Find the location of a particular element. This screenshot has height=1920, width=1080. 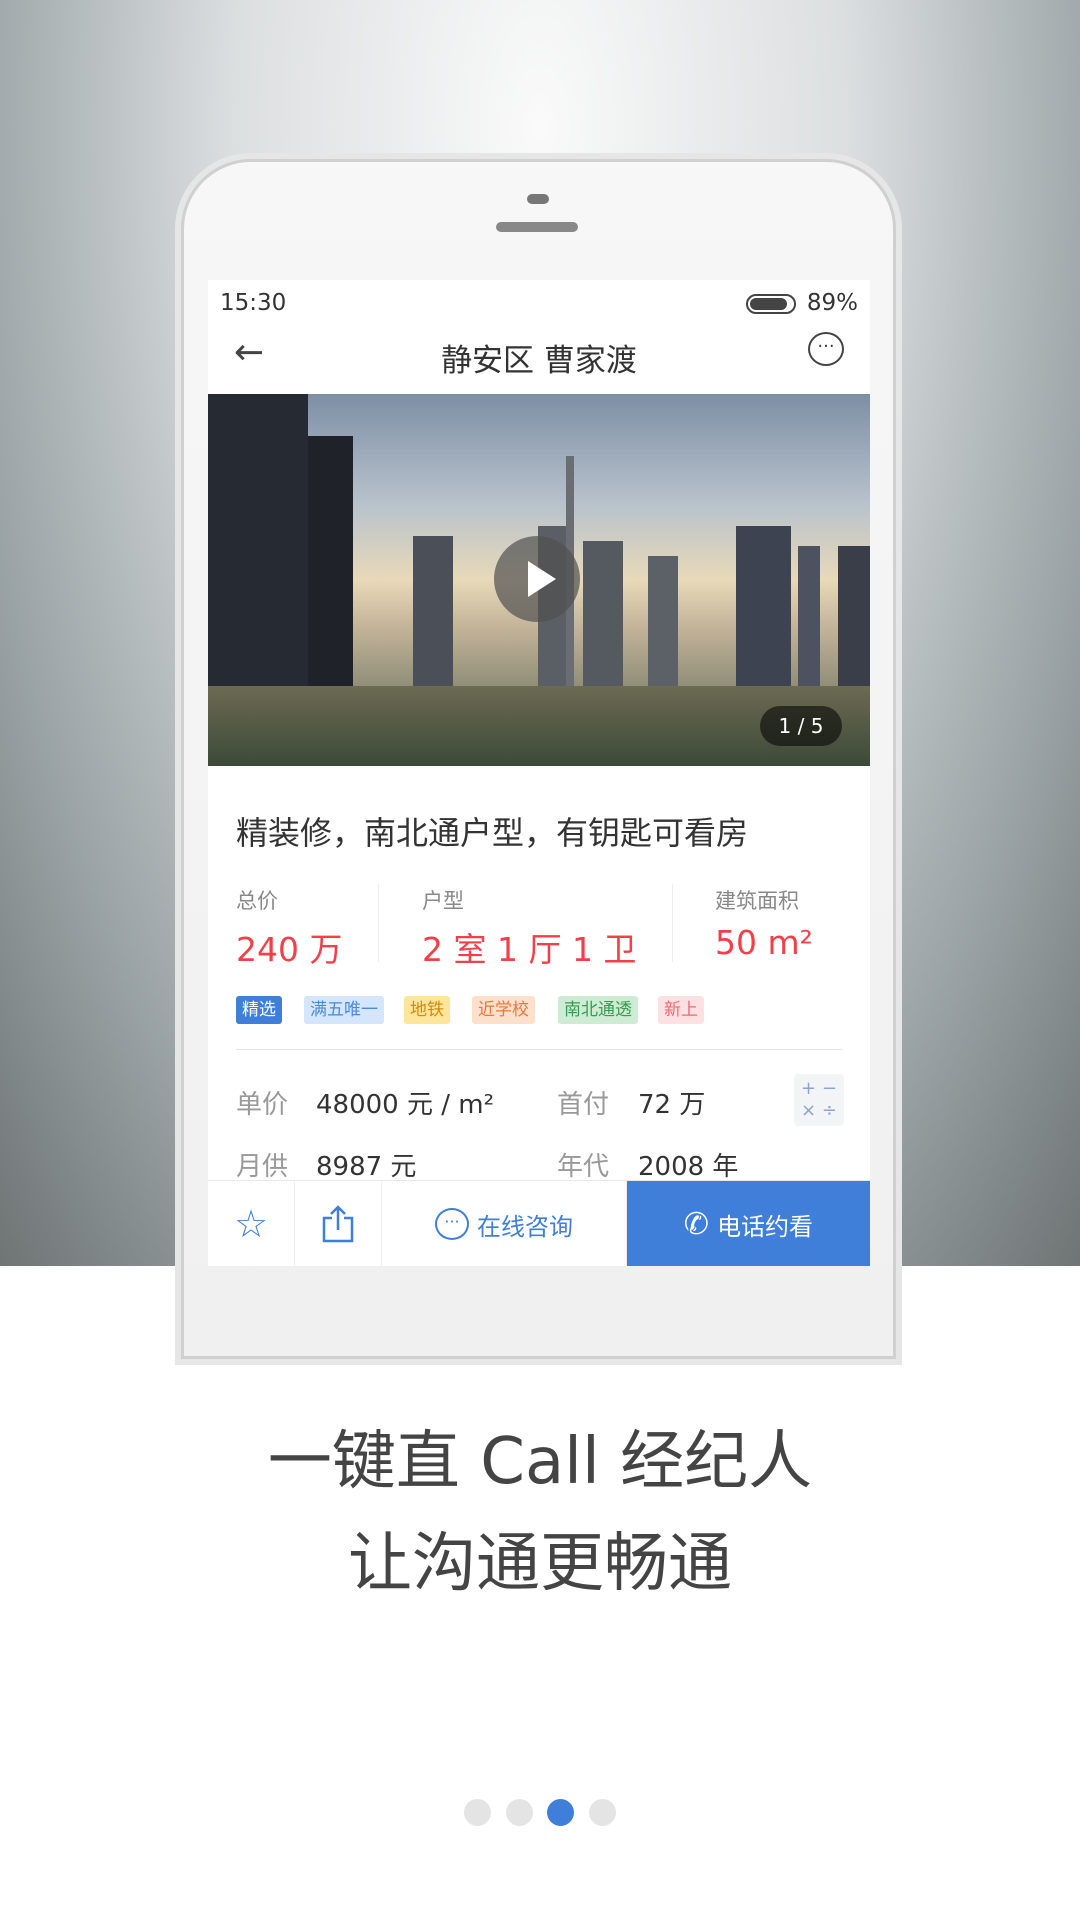

stat-label: 户型 is located at coordinates (443, 901).